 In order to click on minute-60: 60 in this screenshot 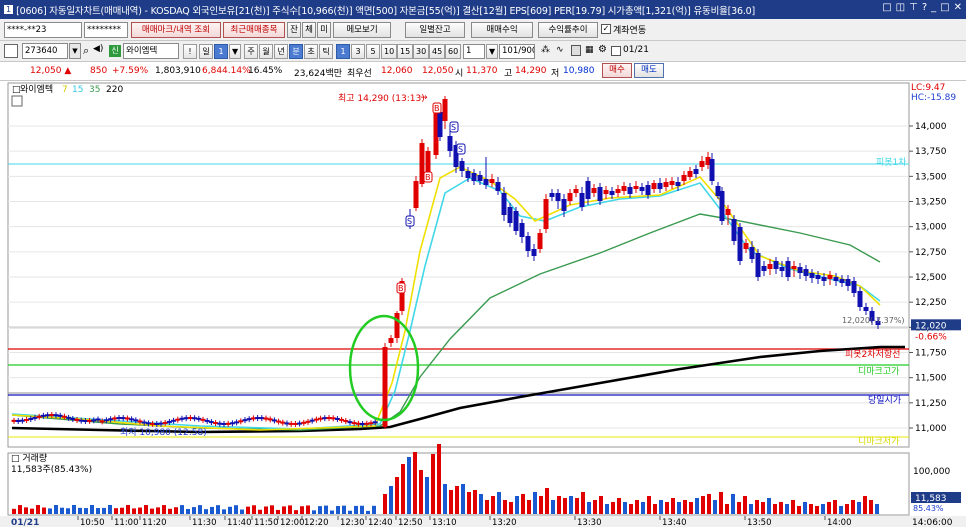, I will do `click(453, 51)`.